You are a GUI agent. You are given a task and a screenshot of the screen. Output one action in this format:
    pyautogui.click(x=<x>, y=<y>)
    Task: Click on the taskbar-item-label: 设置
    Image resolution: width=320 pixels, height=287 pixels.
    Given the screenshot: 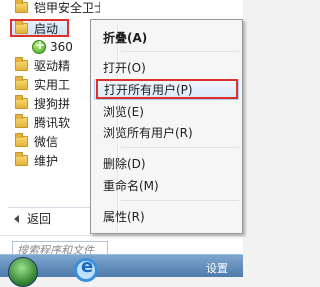 What is the action you would take?
    pyautogui.click(x=217, y=268)
    